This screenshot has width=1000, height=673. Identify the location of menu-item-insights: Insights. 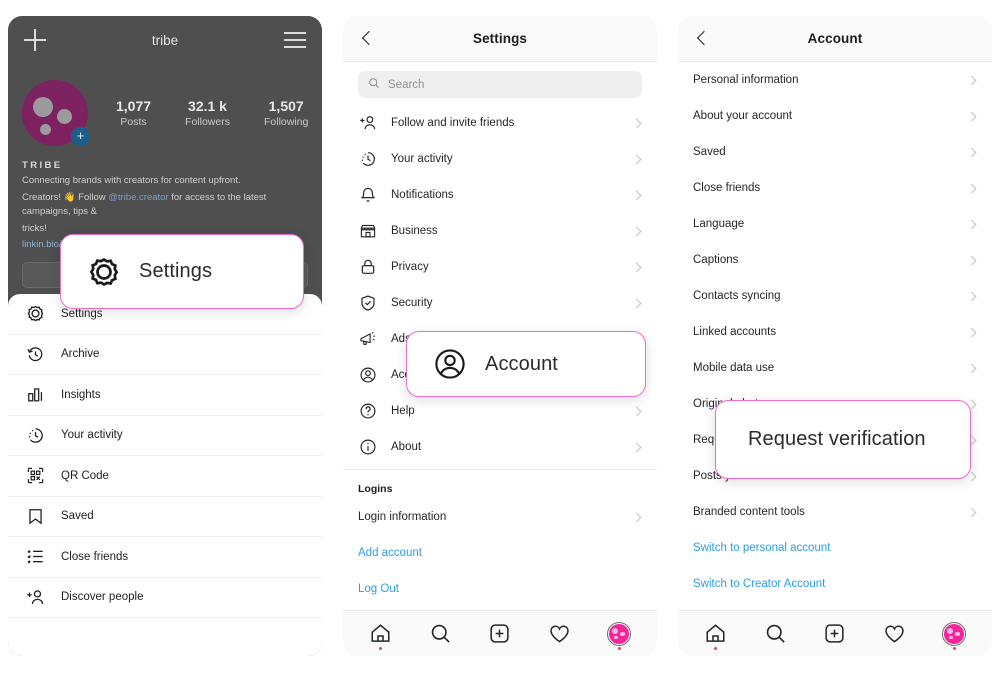
(165, 395).